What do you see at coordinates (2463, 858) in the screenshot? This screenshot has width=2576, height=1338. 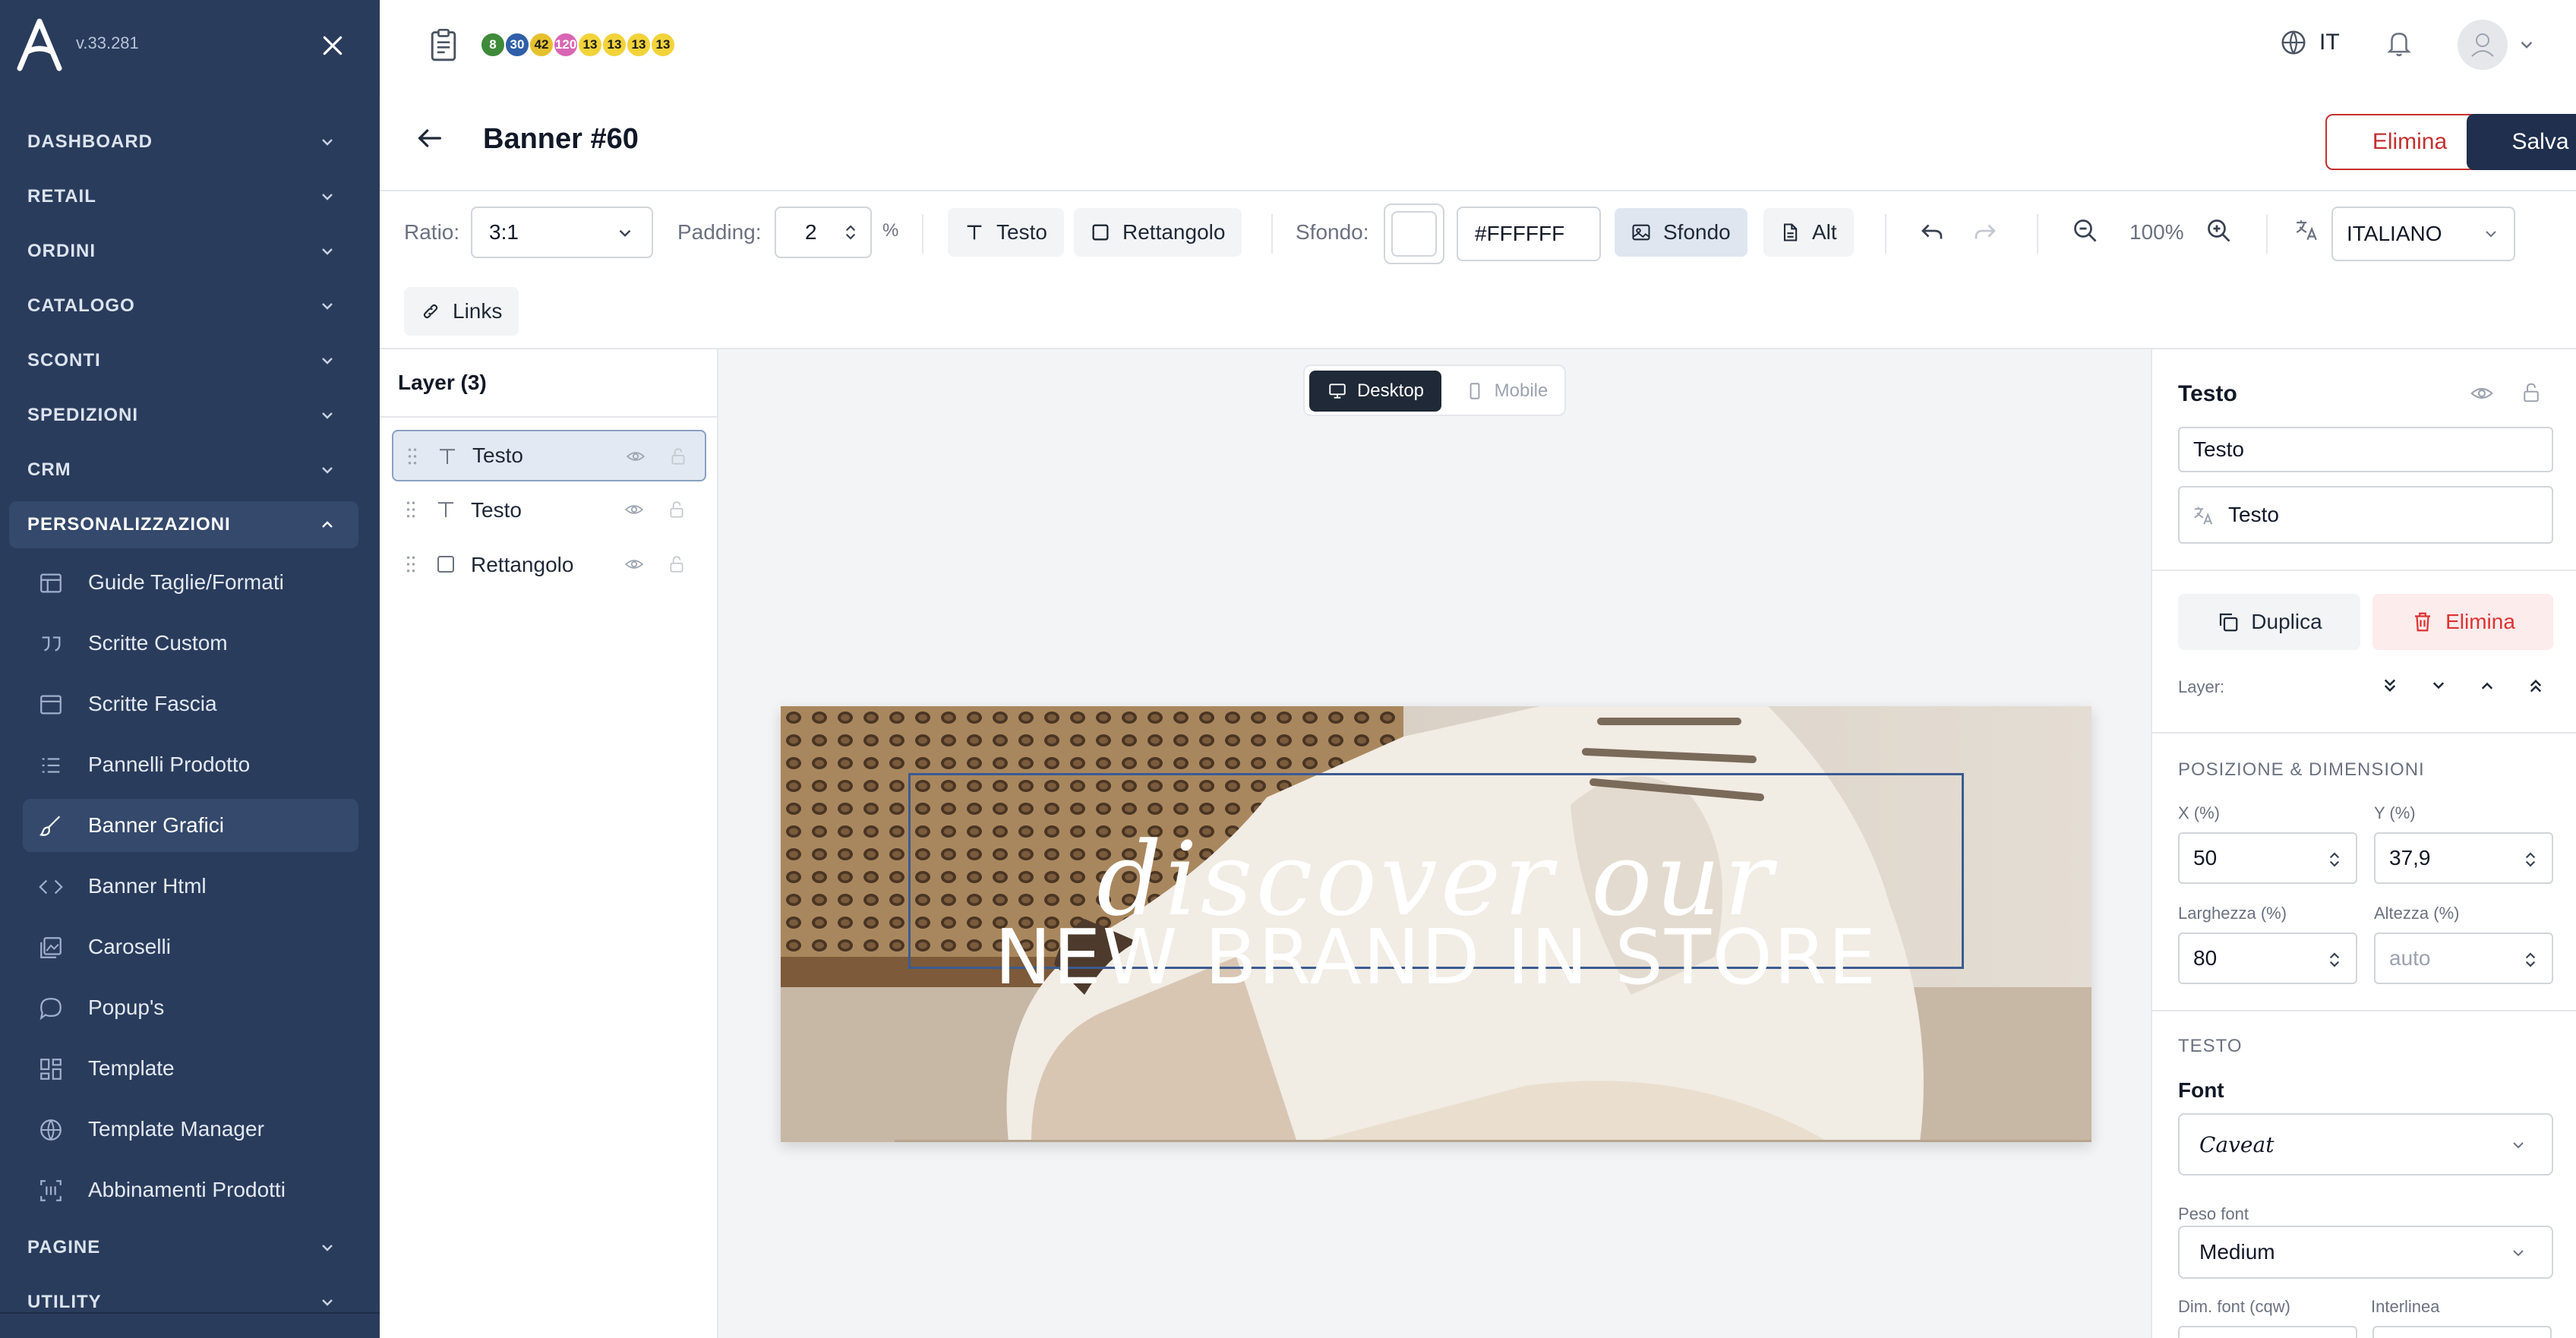 I see `y-input: 37,9` at bounding box center [2463, 858].